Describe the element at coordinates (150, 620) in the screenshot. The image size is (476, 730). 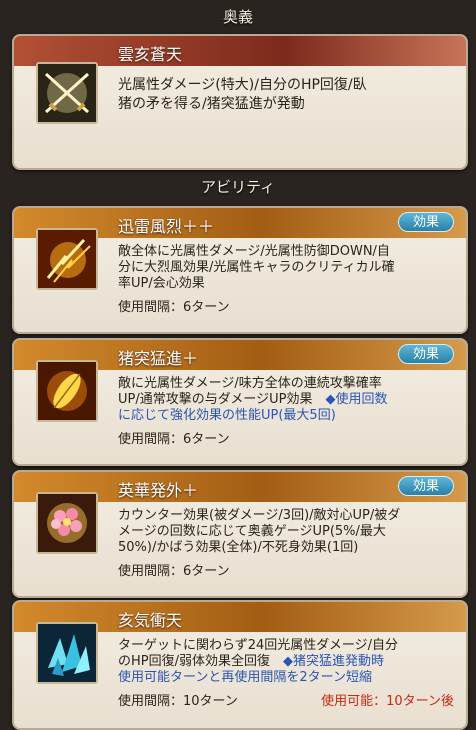
I see `ability-name: 亥気衝天` at that location.